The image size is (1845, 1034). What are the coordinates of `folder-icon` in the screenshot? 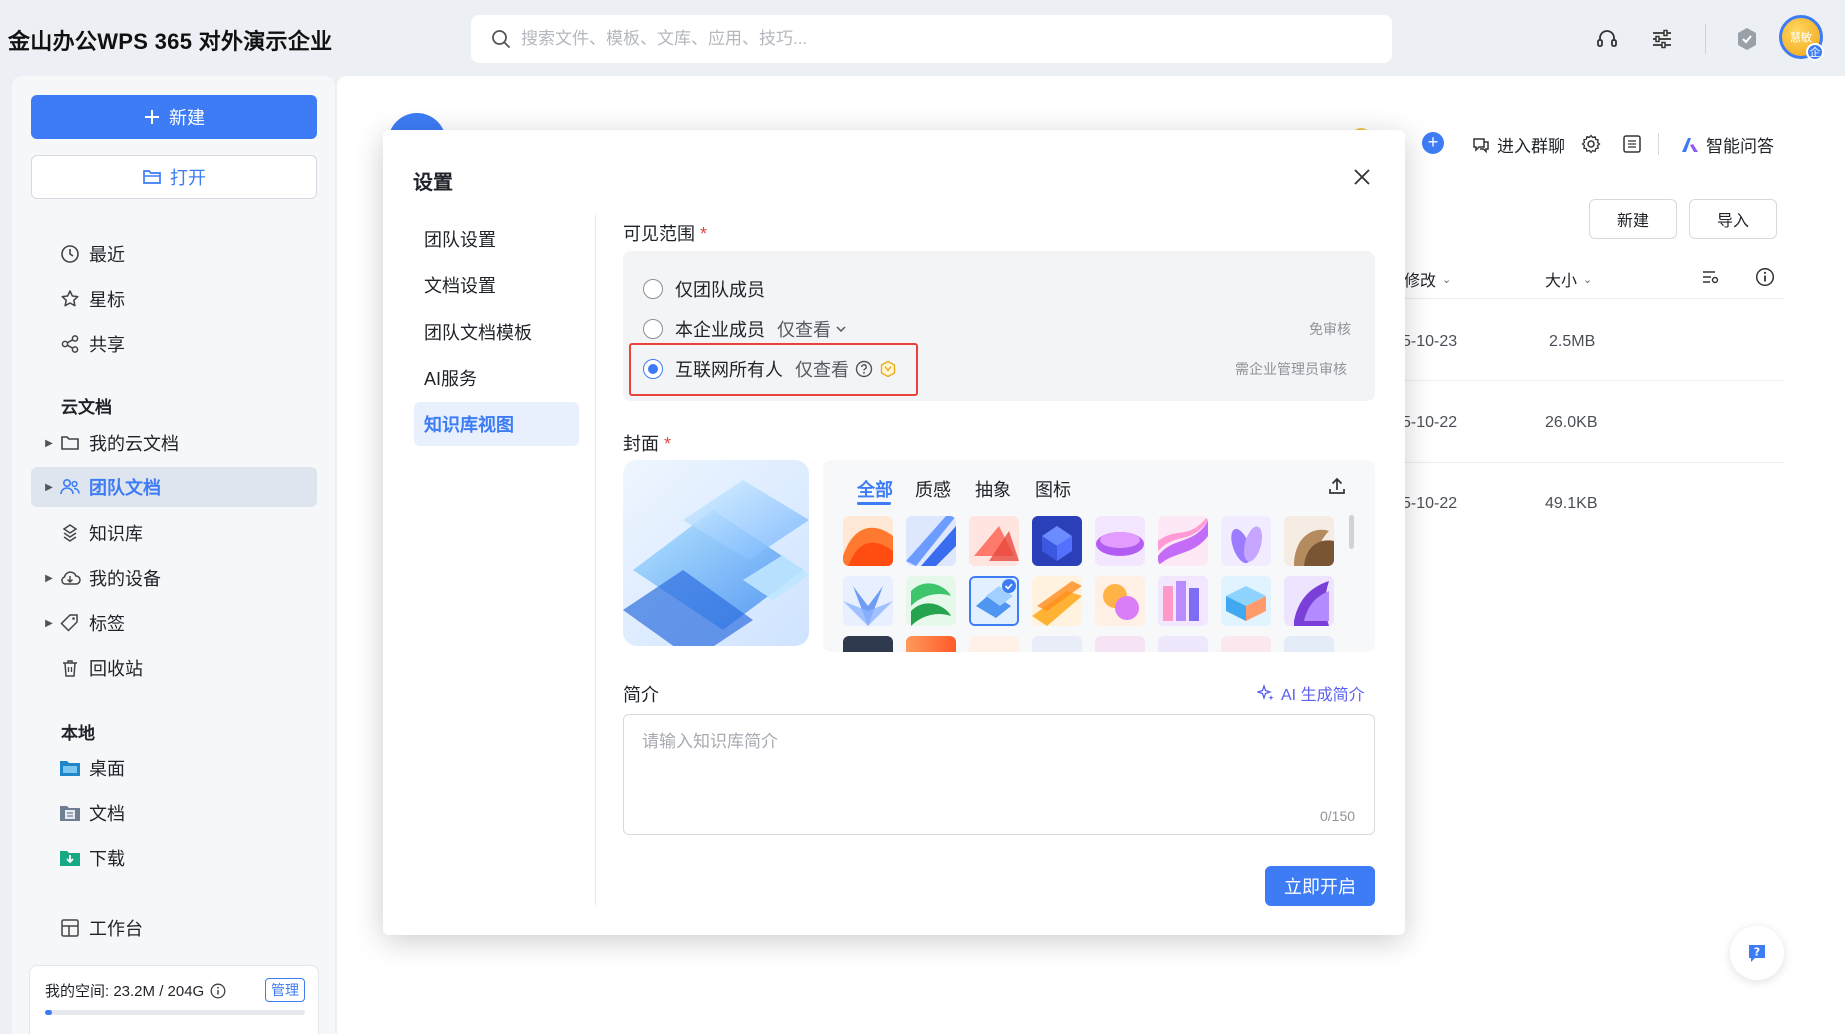 It's located at (70, 443).